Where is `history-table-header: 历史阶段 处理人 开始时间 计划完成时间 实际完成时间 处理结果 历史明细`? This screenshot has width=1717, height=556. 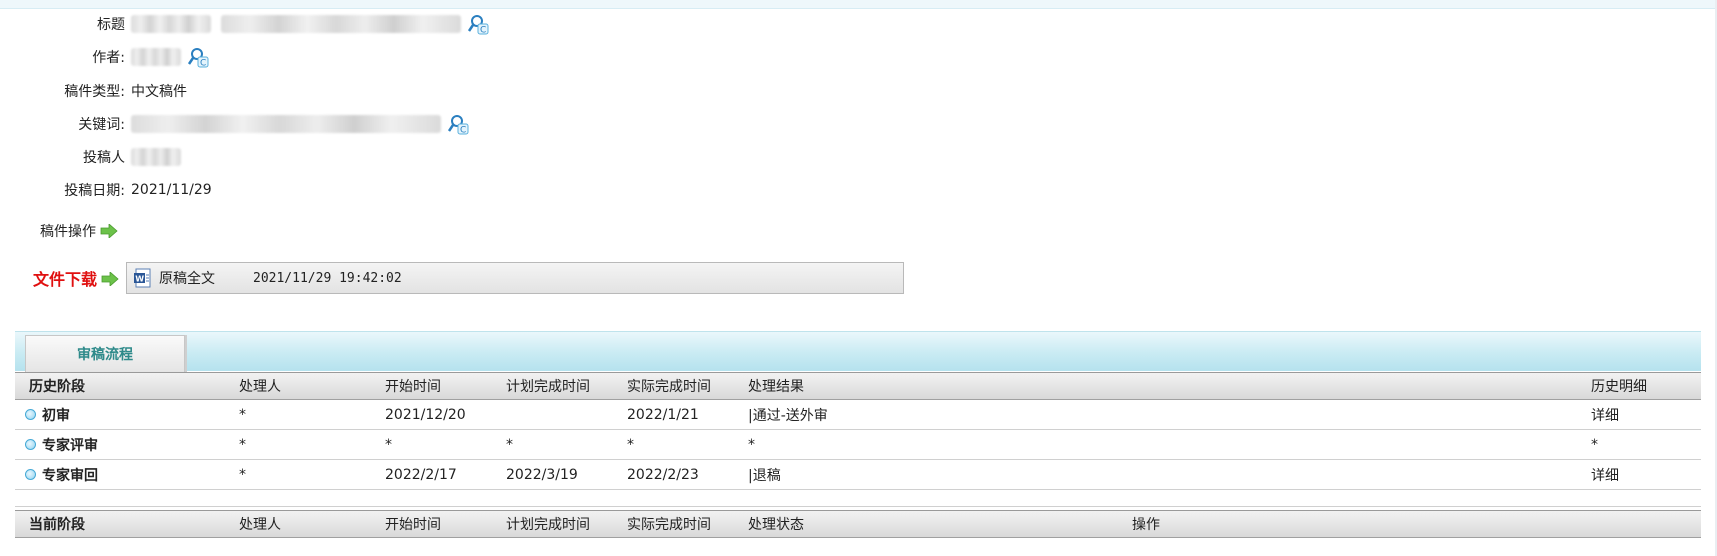
history-table-header: 历史阶段 处理人 开始时间 计划完成时间 实际完成时间 处理结果 历史明细 is located at coordinates (858, 386).